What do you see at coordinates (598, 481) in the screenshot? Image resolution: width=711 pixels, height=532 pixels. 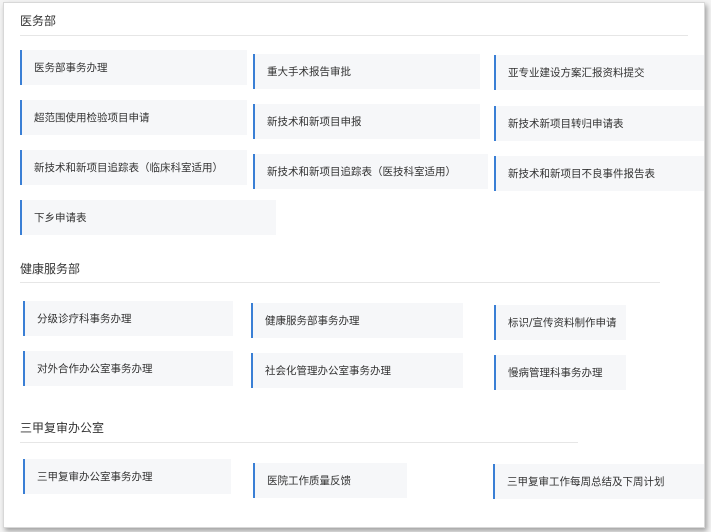 I see `card-weekly-summary-plan: 三甲复审工作每周总结及下周计划` at bounding box center [598, 481].